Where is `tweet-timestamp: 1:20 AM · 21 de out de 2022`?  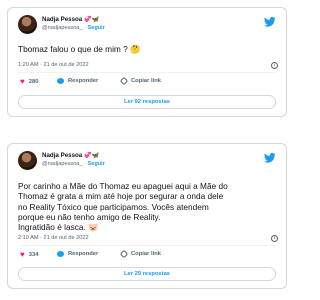 tweet-timestamp: 1:20 AM · 21 de out de 2022 is located at coordinates (53, 65).